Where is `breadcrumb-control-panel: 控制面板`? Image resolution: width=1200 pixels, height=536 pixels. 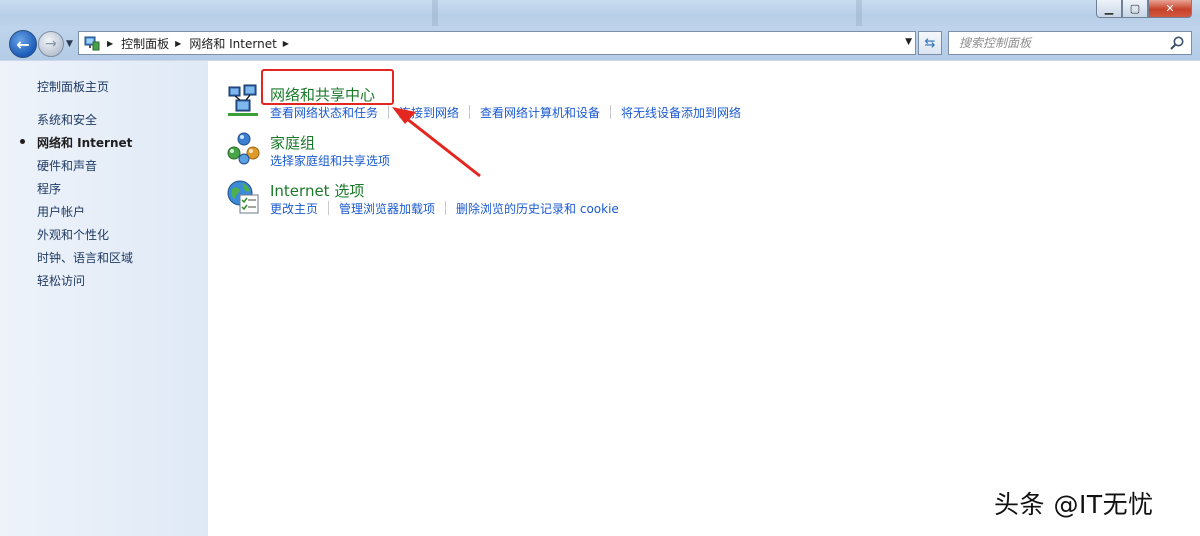 breadcrumb-control-panel: 控制面板 is located at coordinates (145, 43).